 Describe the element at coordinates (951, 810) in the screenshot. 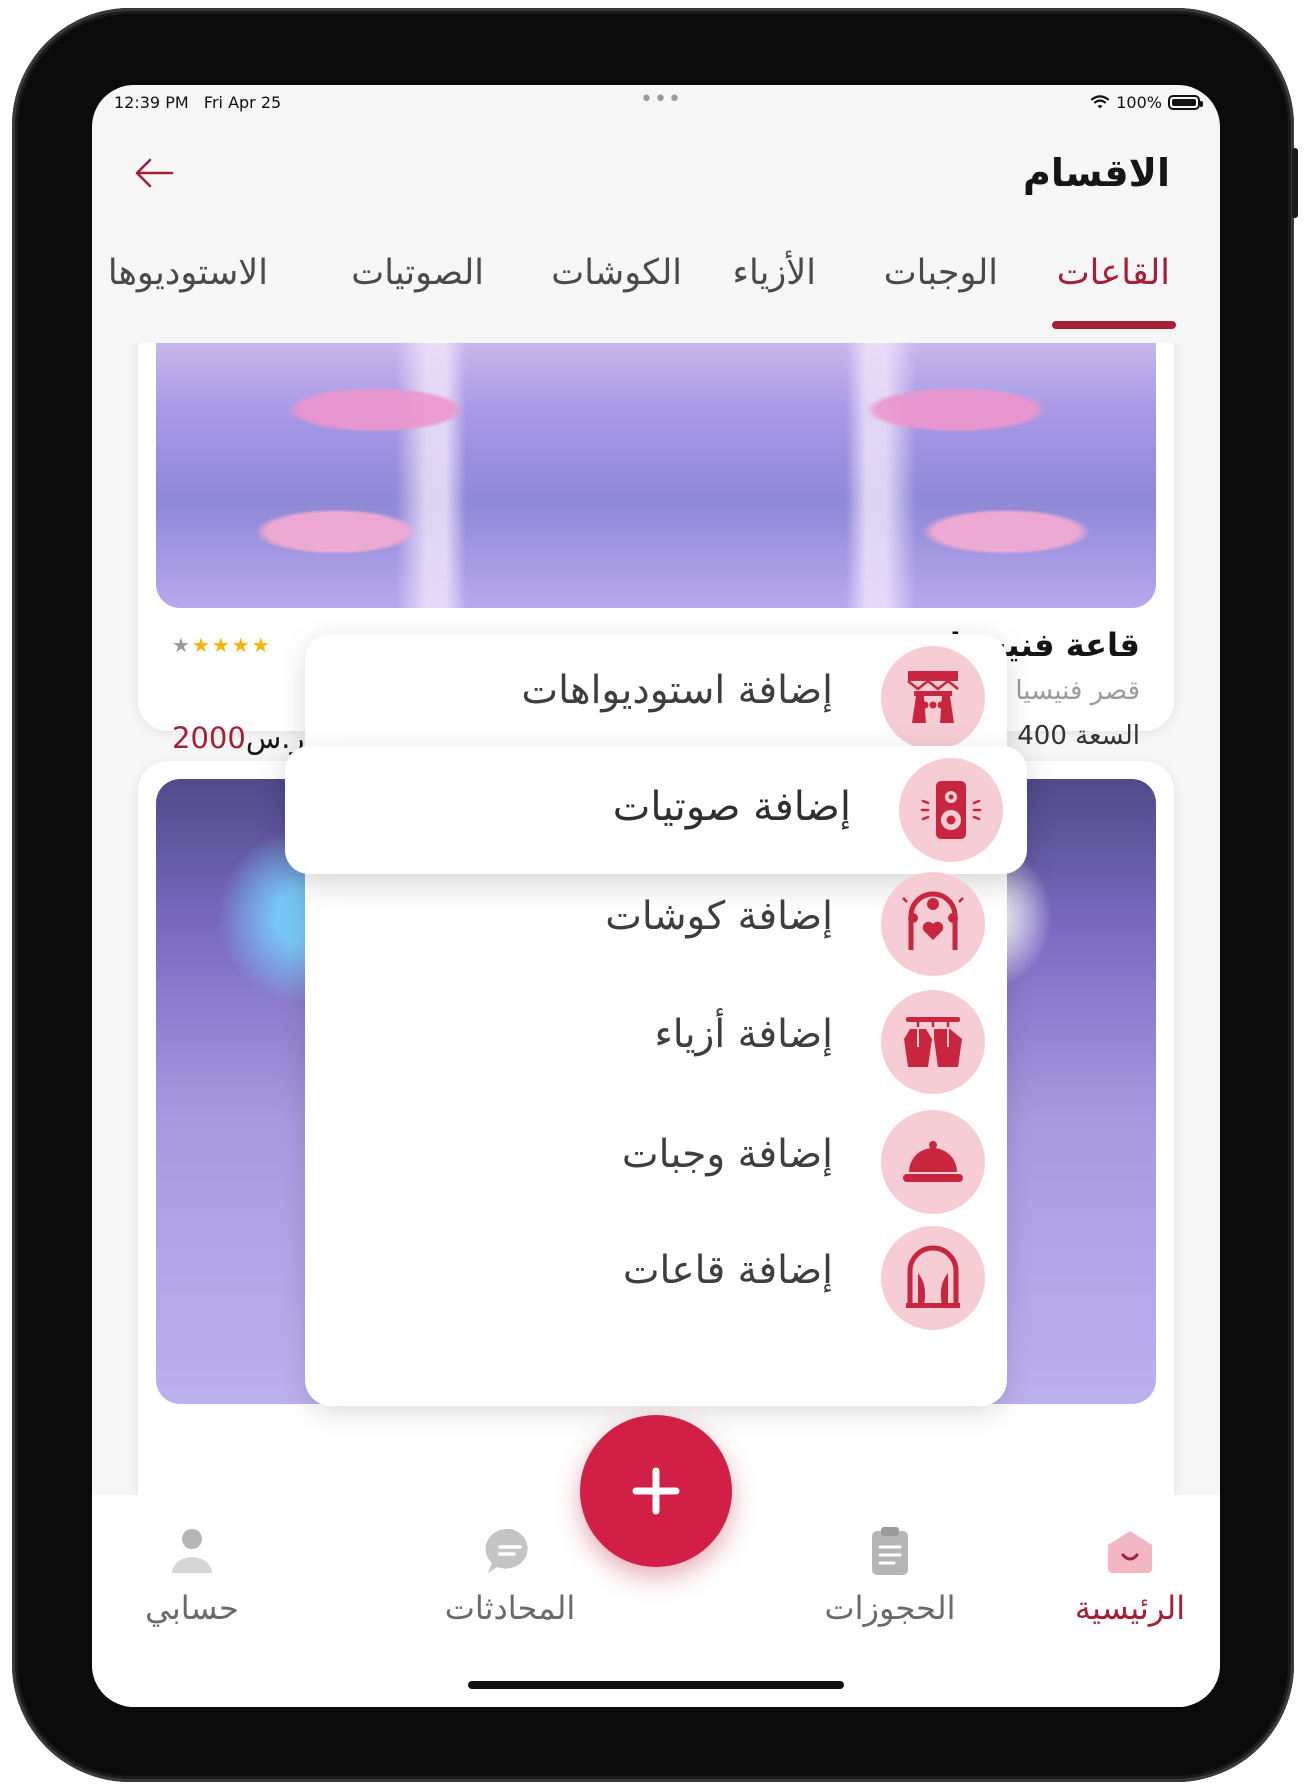

I see `speaker-icon` at that location.